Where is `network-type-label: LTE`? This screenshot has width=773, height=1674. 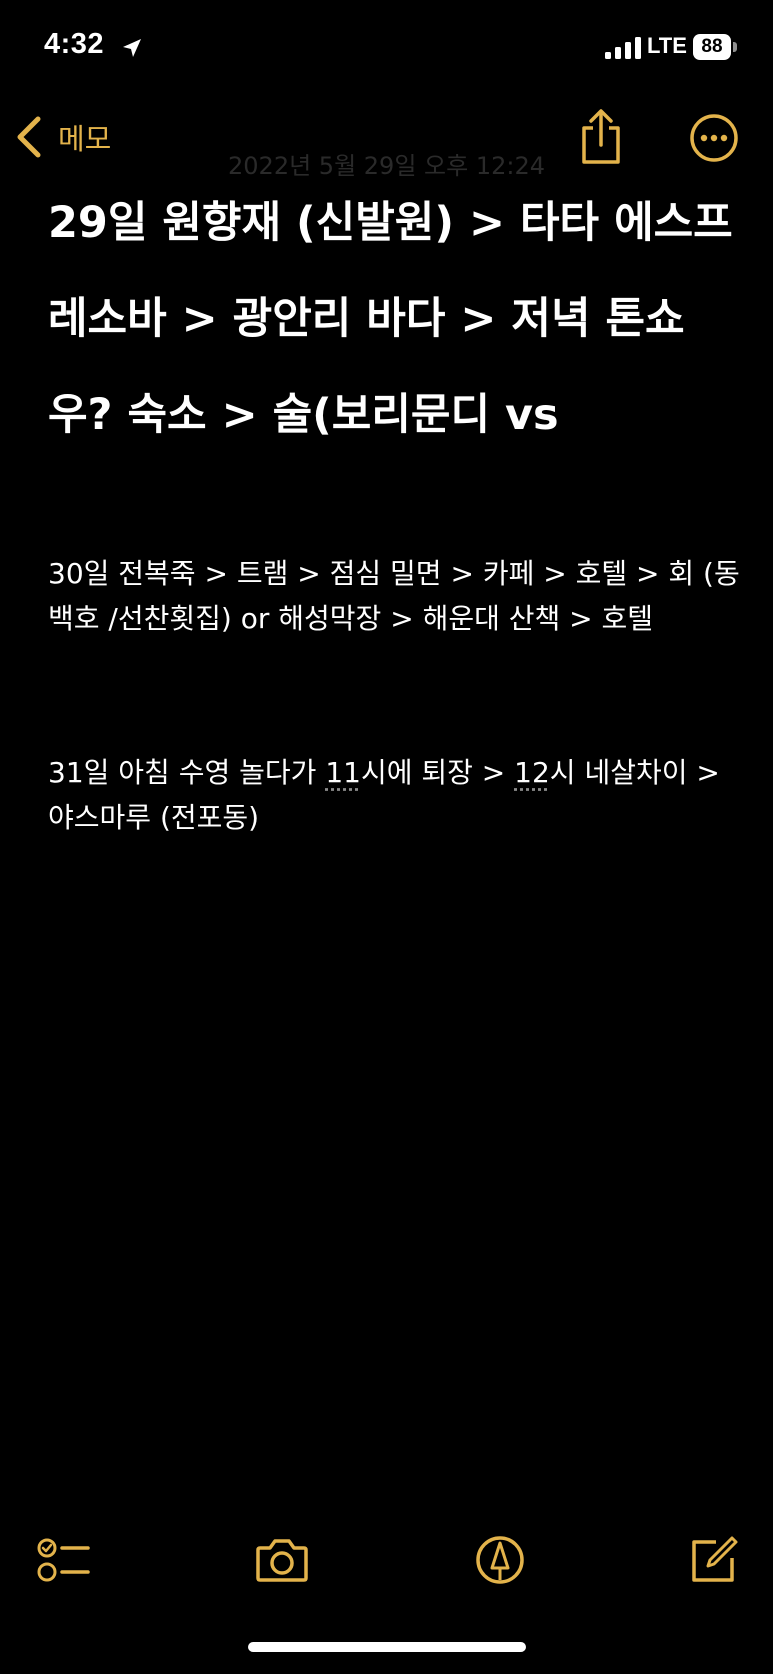
network-type-label: LTE is located at coordinates (667, 45).